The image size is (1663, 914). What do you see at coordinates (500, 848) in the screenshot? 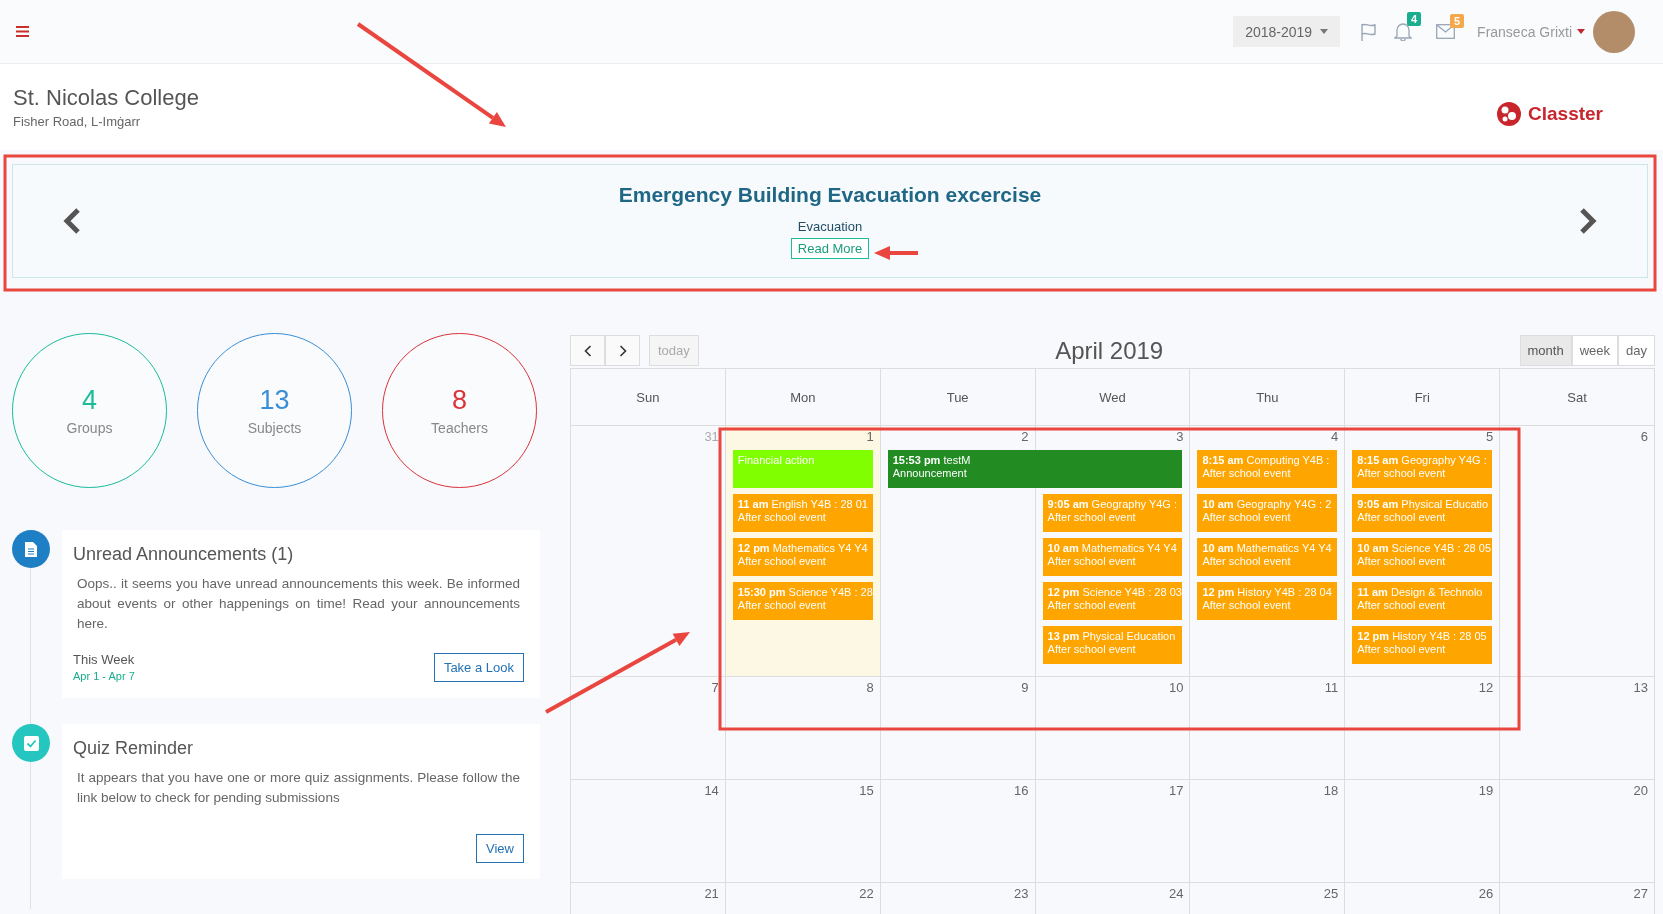
I see `card-action-button: View` at bounding box center [500, 848].